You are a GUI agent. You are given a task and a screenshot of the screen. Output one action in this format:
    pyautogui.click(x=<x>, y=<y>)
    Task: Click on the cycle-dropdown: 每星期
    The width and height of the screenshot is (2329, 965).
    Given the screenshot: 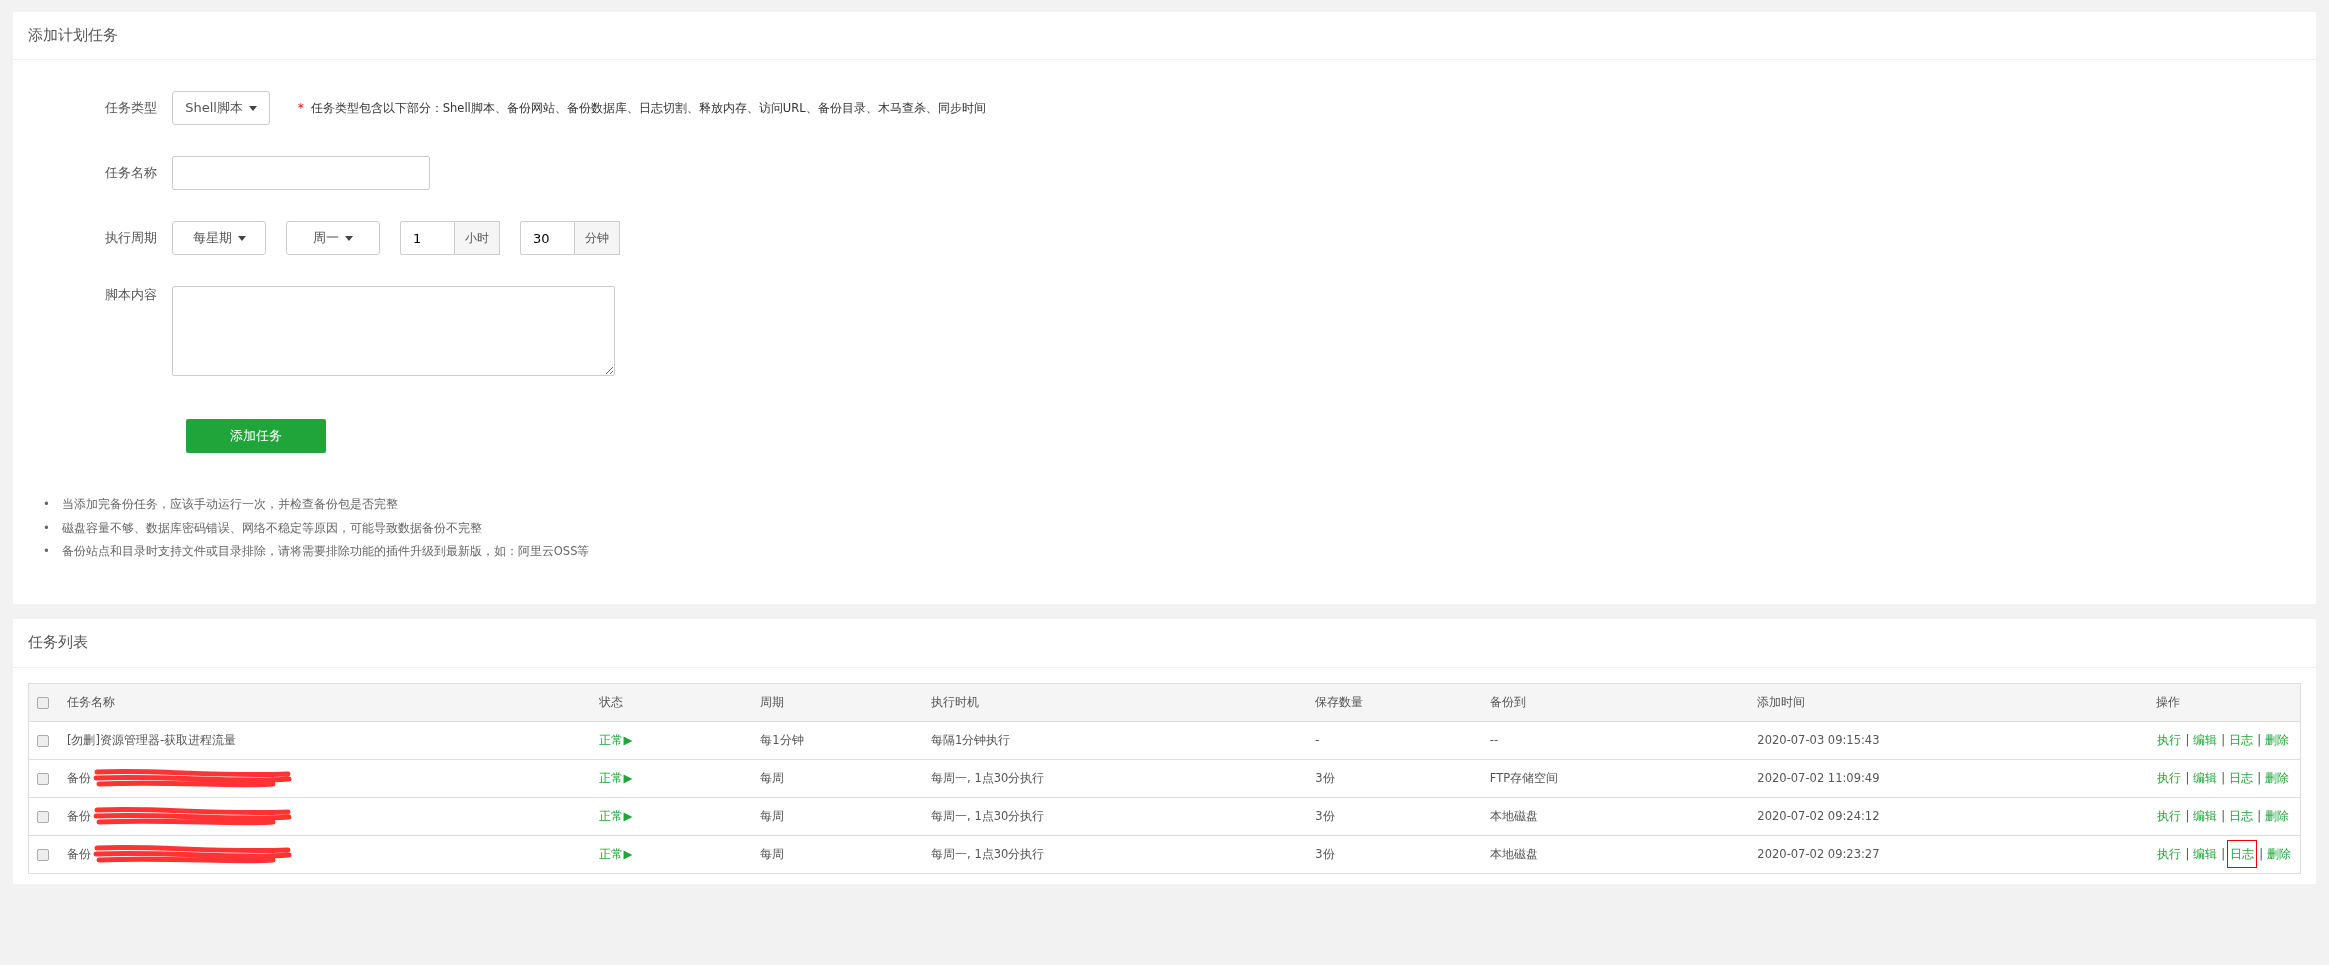 What is the action you would take?
    pyautogui.click(x=219, y=238)
    